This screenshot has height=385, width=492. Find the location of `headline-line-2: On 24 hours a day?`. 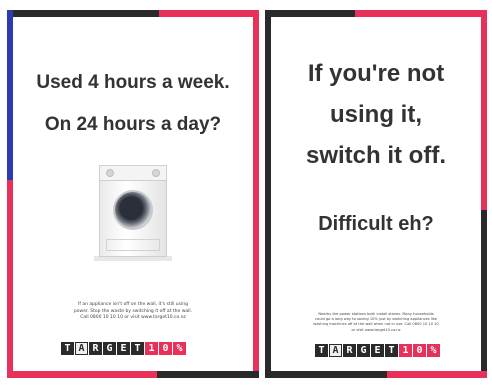

headline-line-2: On 24 hours a day? is located at coordinates (133, 124).